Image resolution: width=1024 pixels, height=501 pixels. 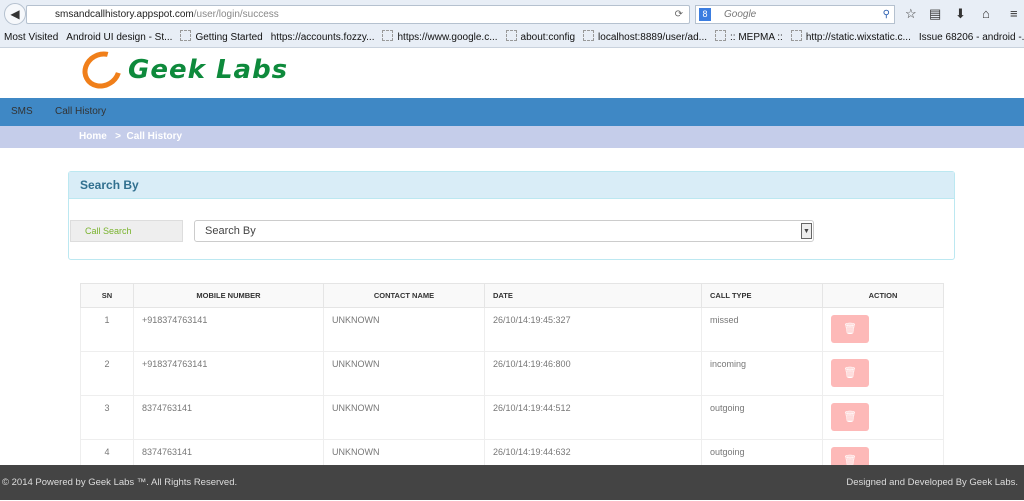 I want to click on nav-item-call-history: Call History, so click(x=80, y=112).